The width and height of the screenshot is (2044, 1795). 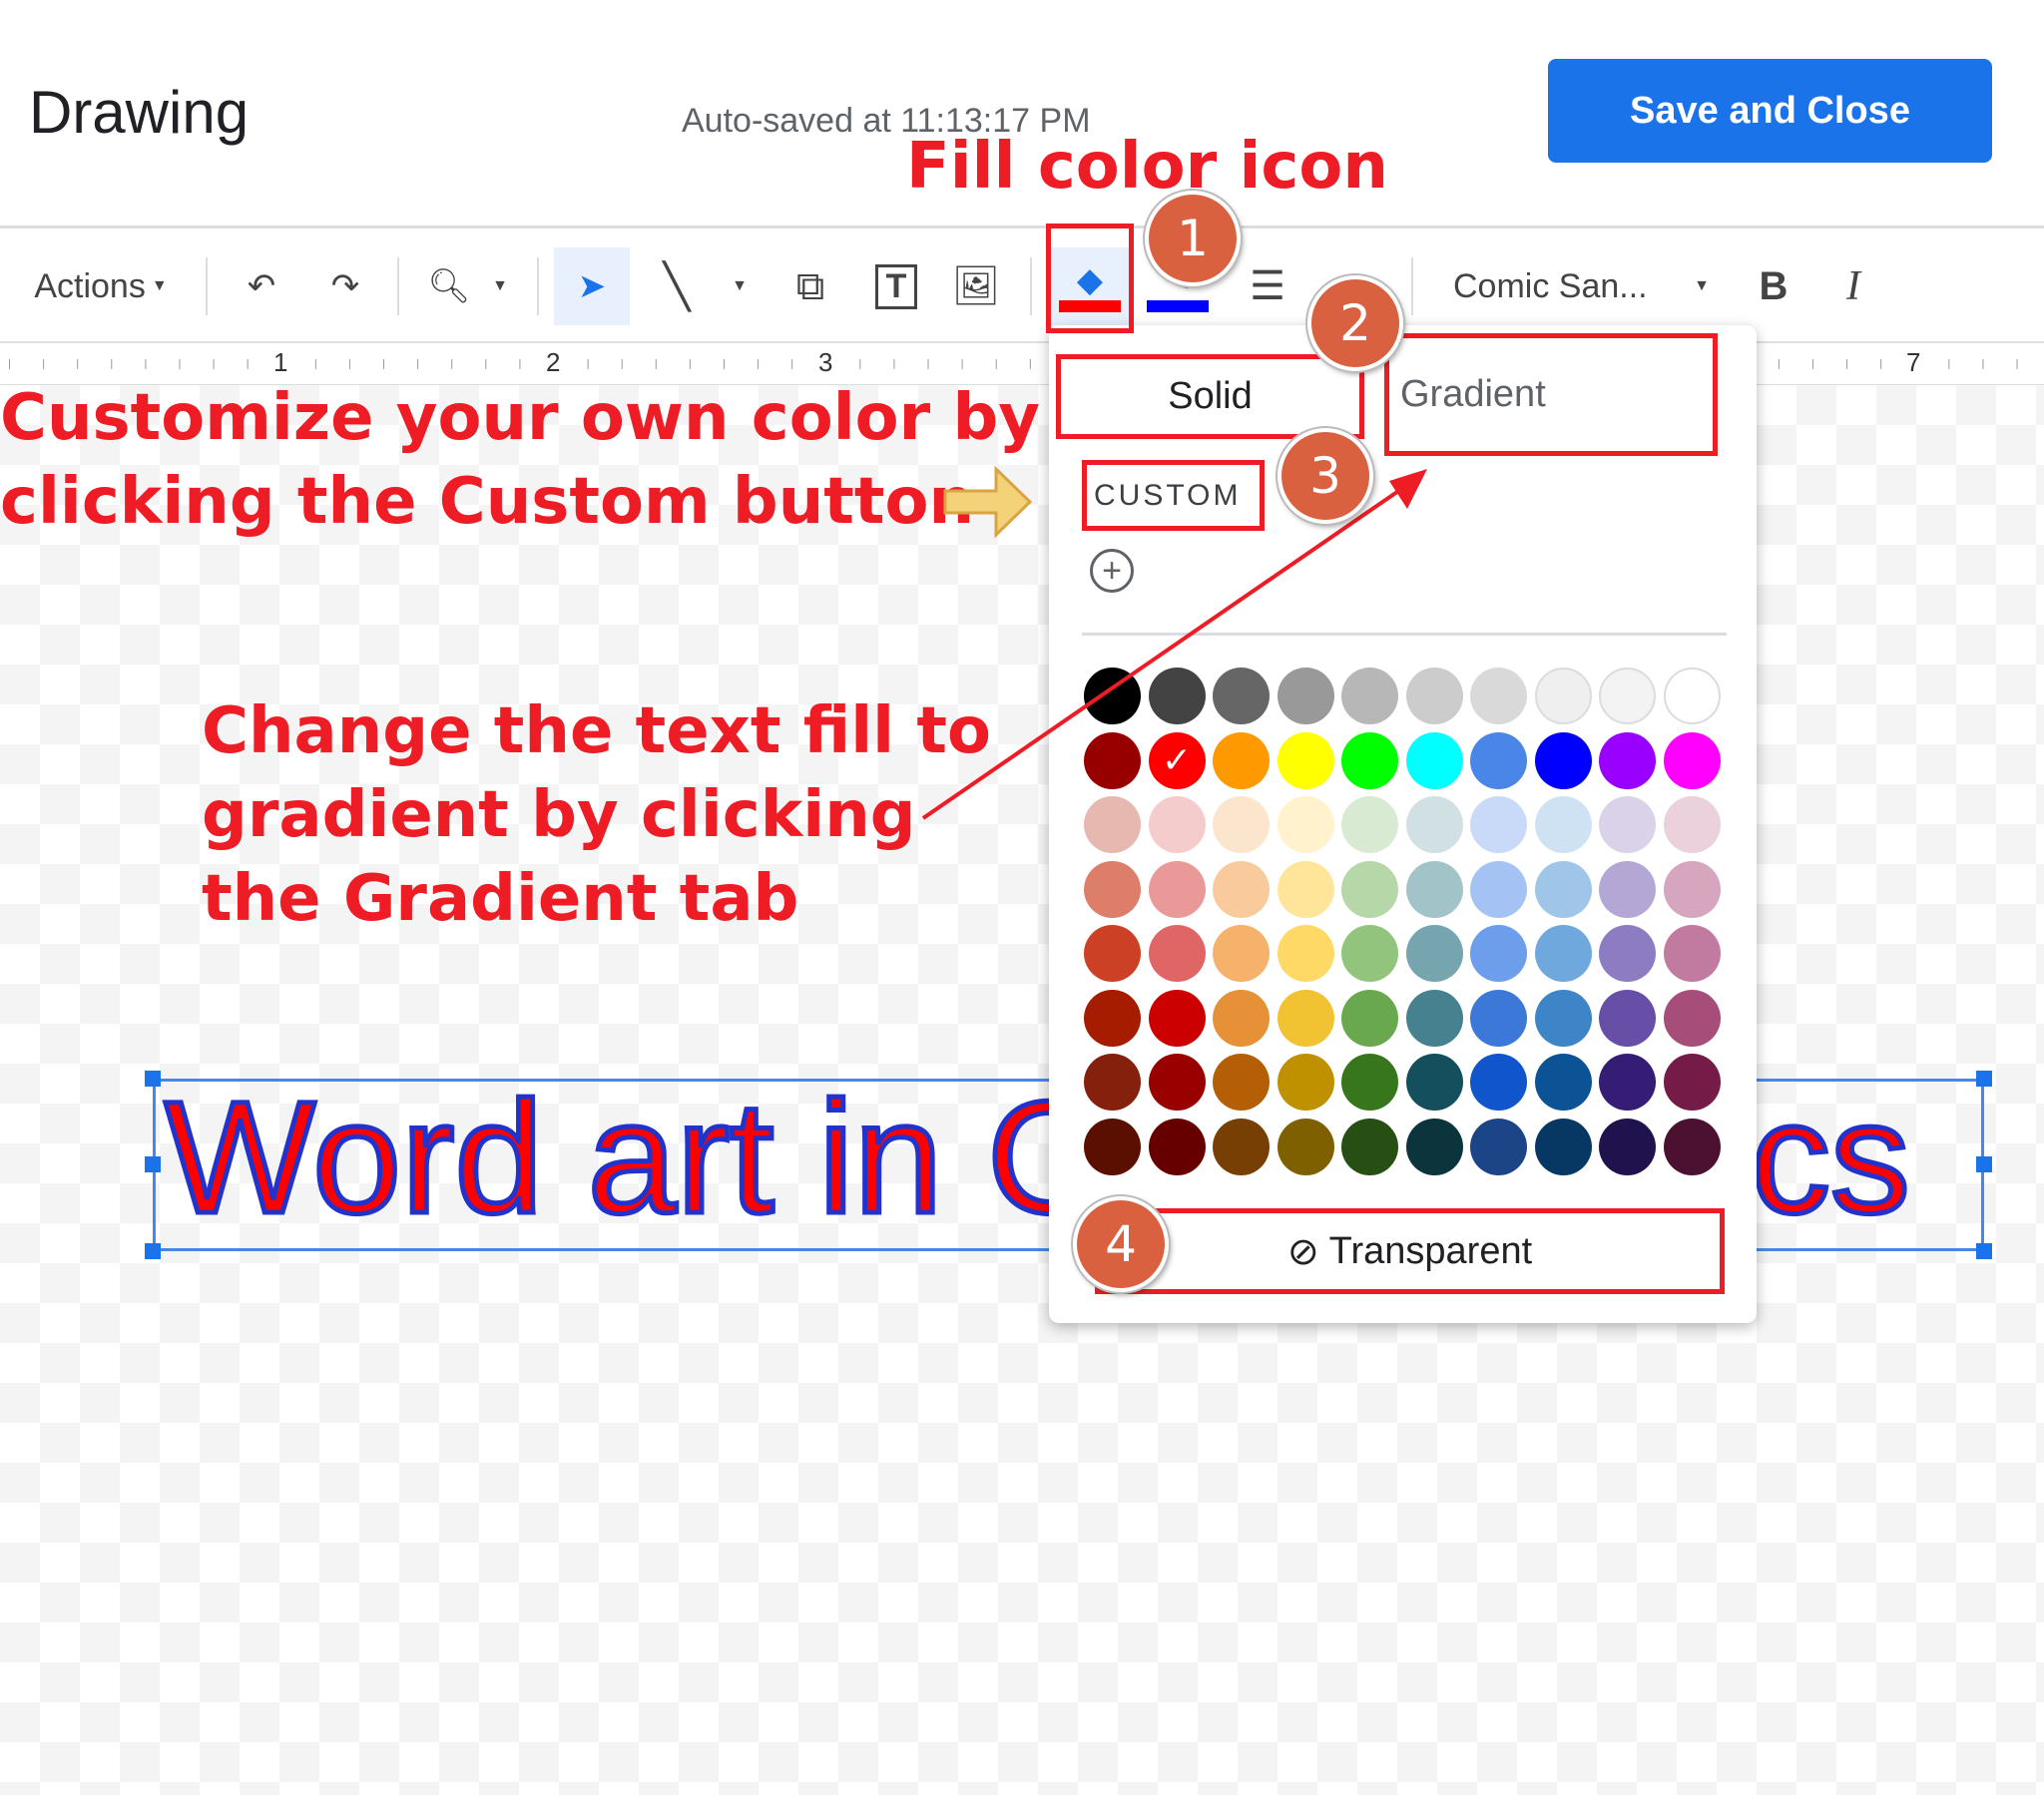 What do you see at coordinates (1193, 239) in the screenshot?
I see `step-badge-1: 1` at bounding box center [1193, 239].